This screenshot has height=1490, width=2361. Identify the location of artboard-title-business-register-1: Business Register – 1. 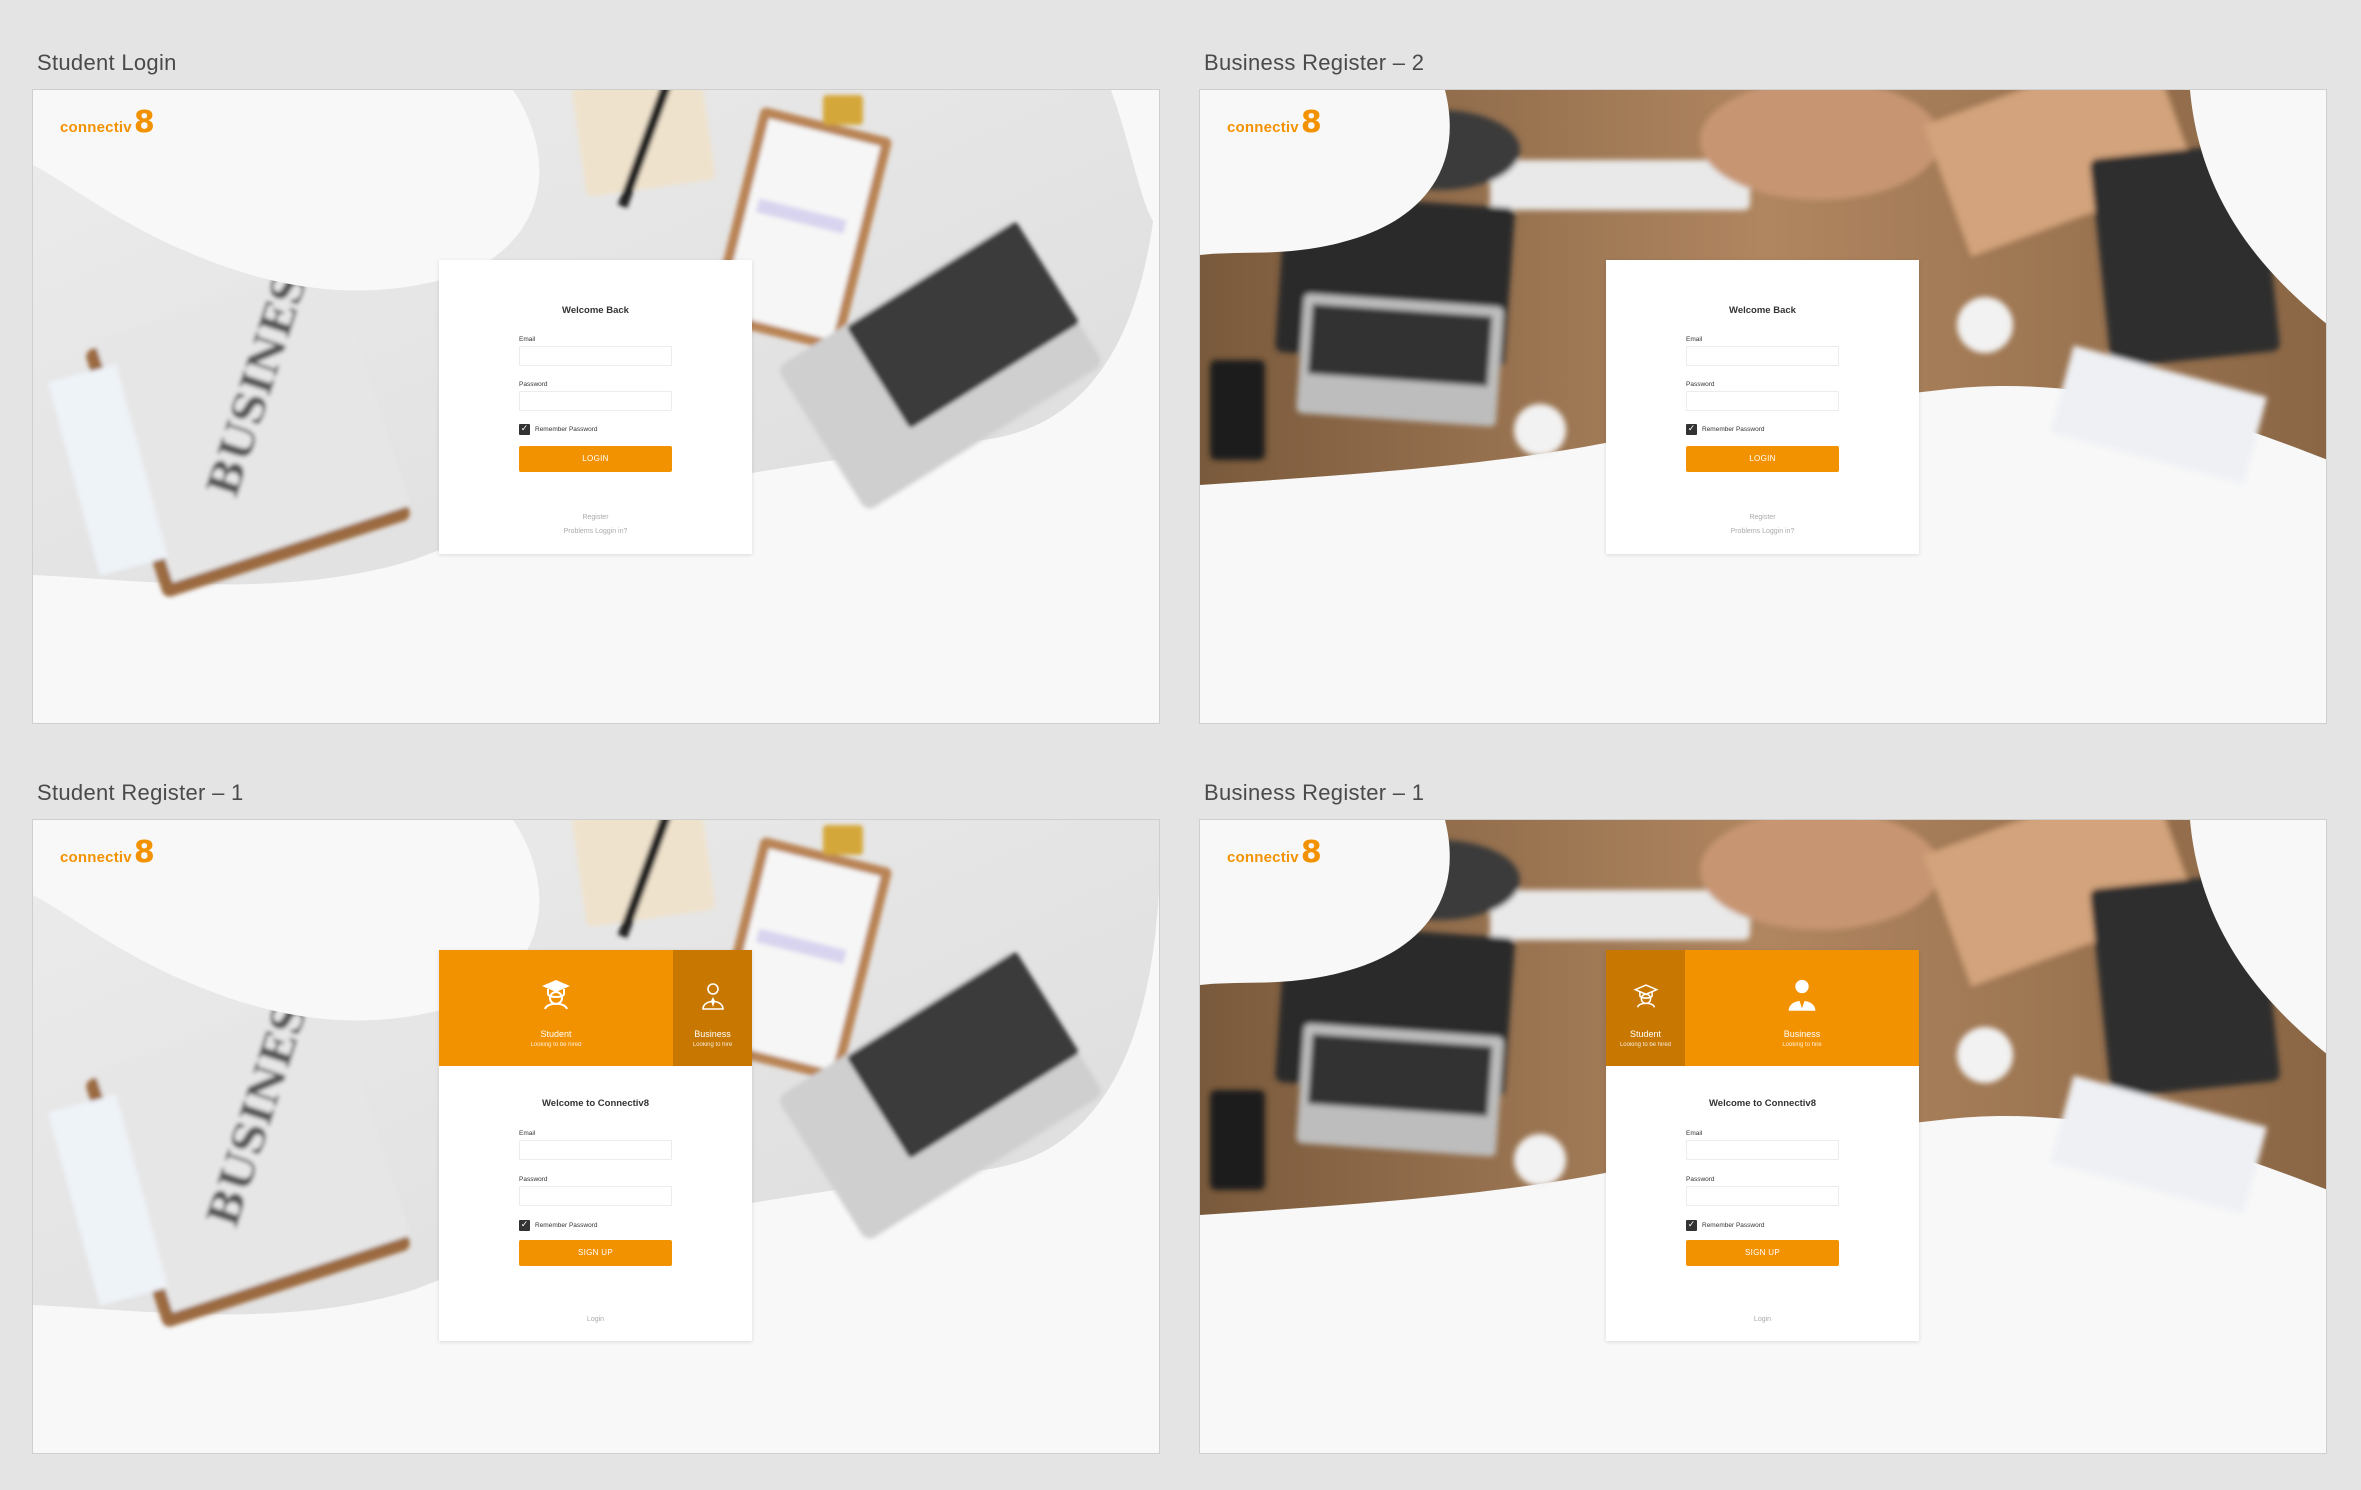
(1314, 792).